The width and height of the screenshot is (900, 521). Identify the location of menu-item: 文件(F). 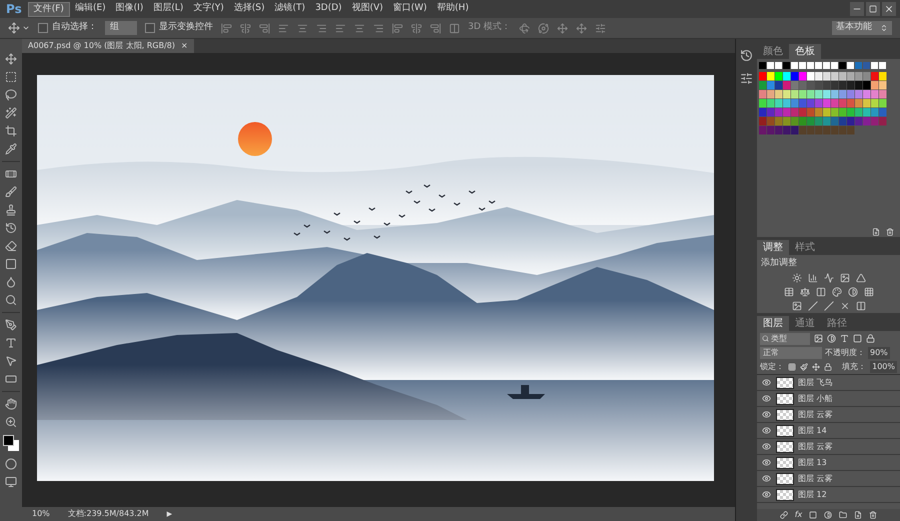
(49, 9).